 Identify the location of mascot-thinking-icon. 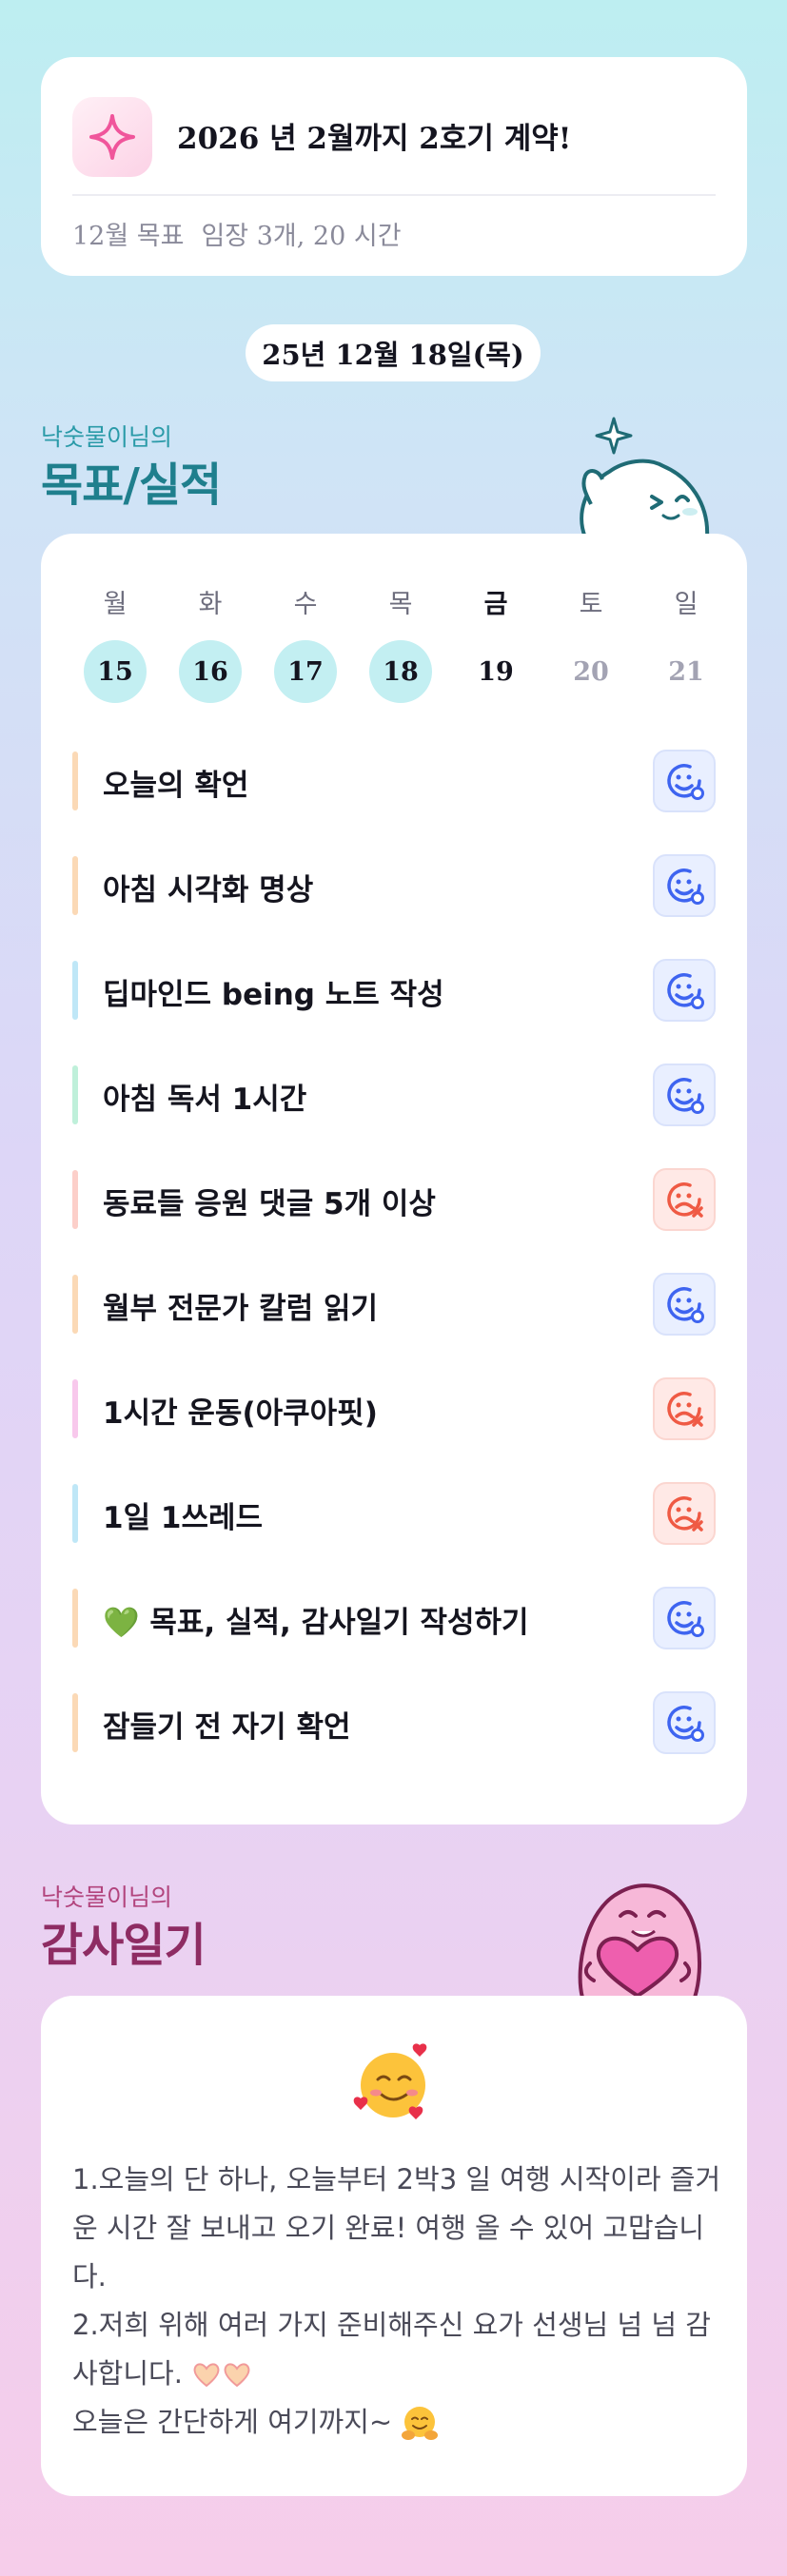
(645, 477).